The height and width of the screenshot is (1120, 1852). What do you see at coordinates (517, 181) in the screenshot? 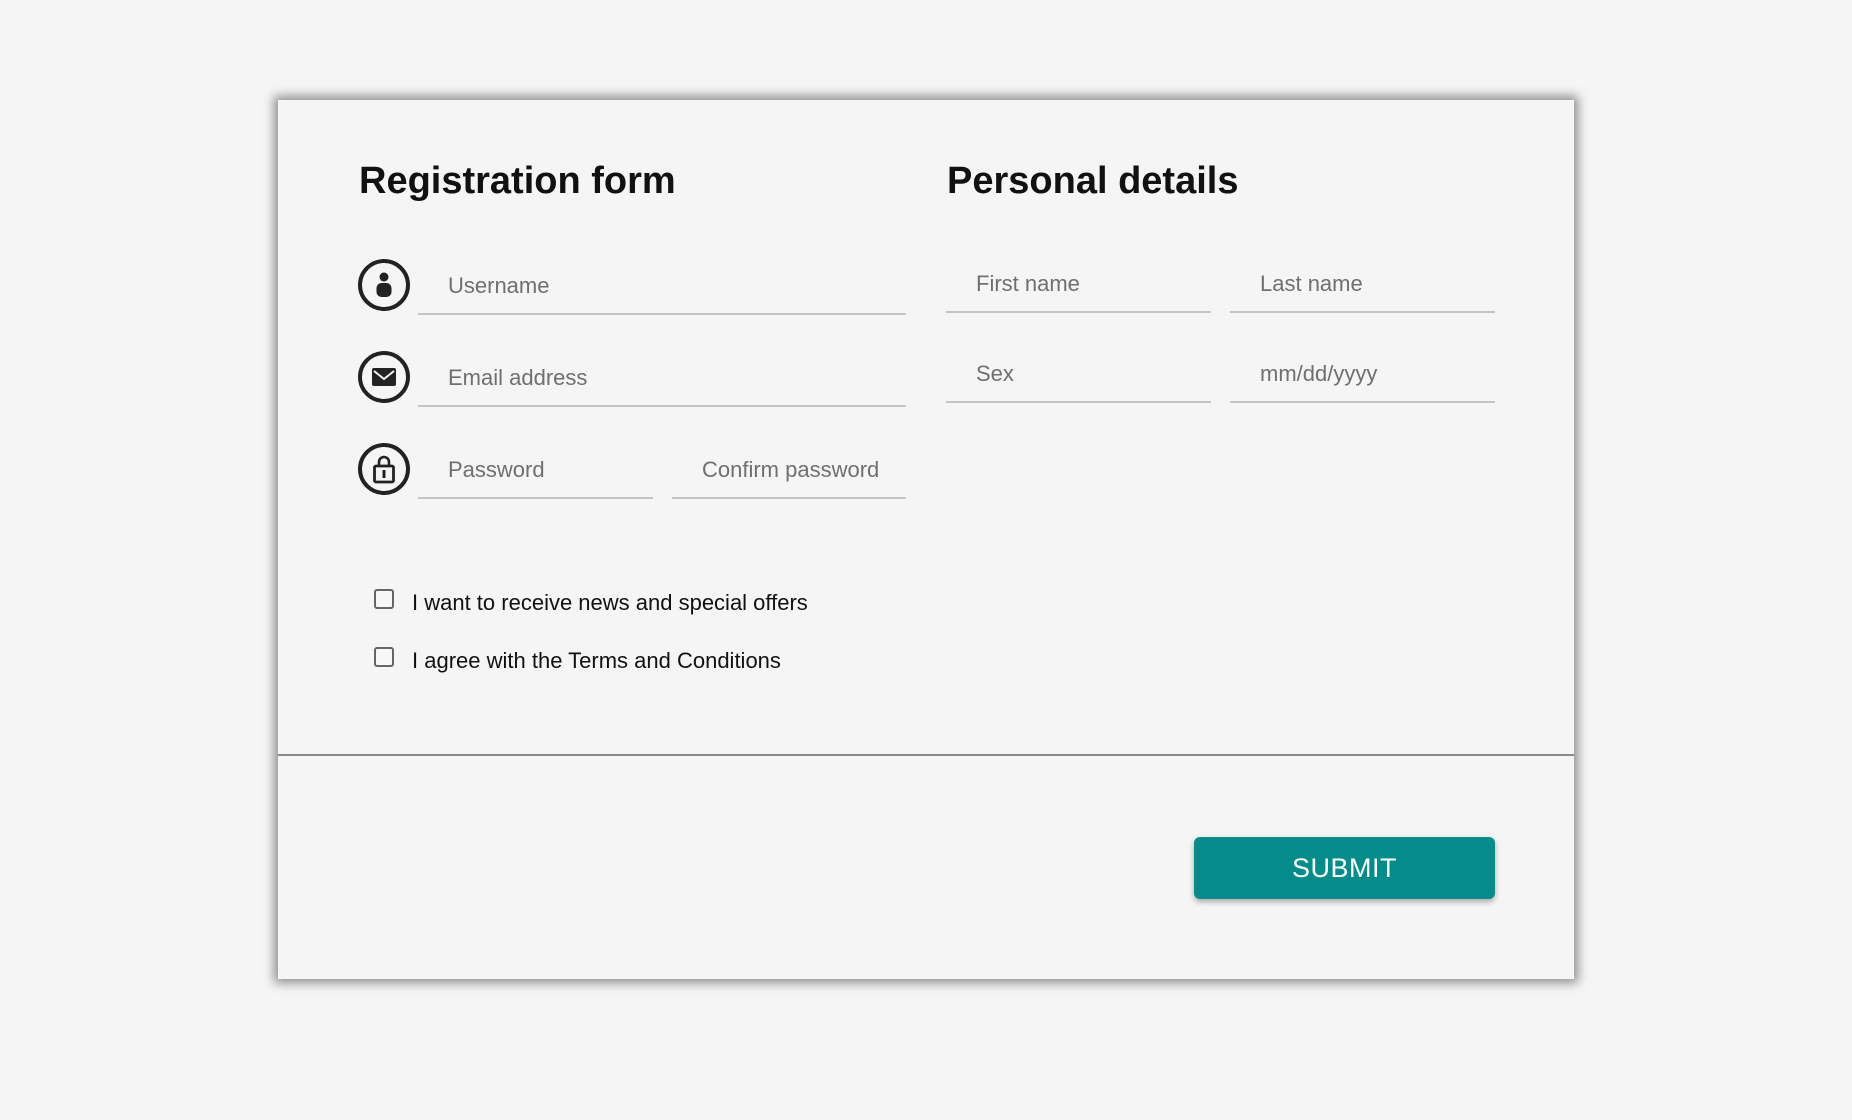
I see `registration-form-title: Registration form` at bounding box center [517, 181].